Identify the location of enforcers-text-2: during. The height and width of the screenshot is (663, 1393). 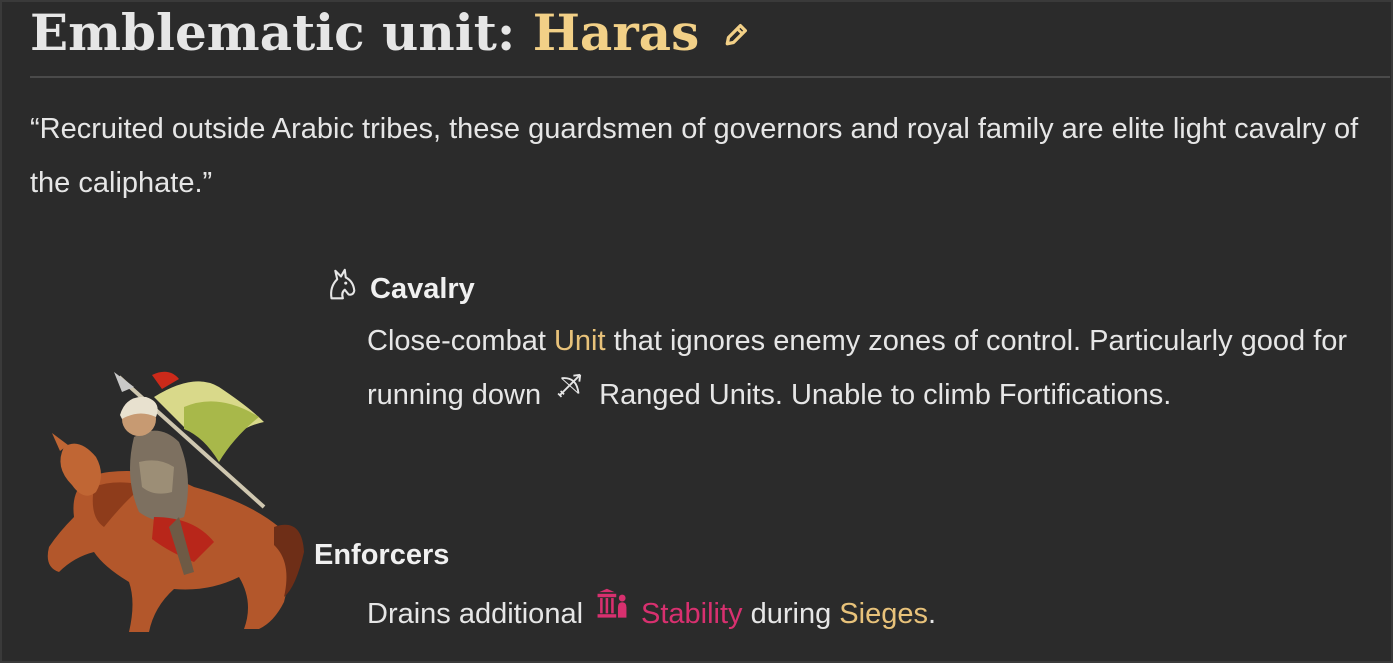
(791, 614).